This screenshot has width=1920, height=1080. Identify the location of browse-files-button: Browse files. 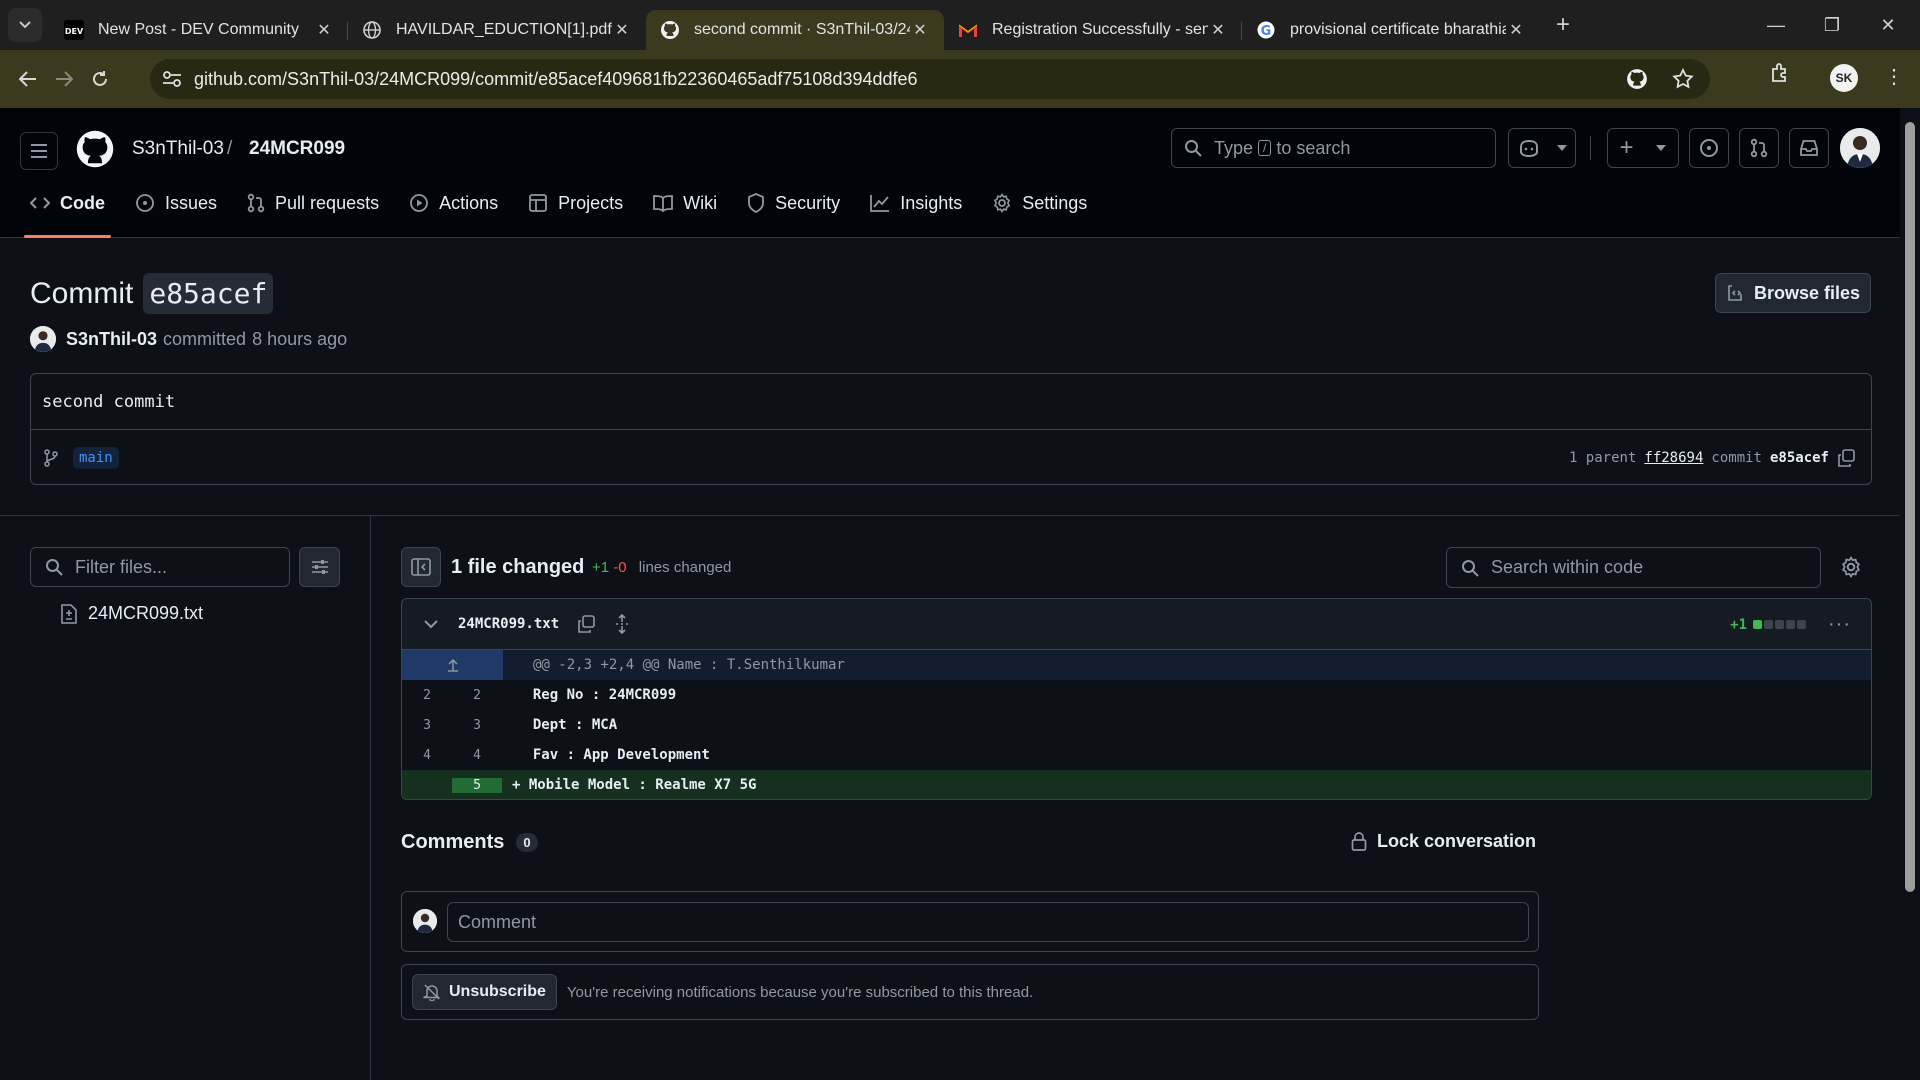
(1793, 293).